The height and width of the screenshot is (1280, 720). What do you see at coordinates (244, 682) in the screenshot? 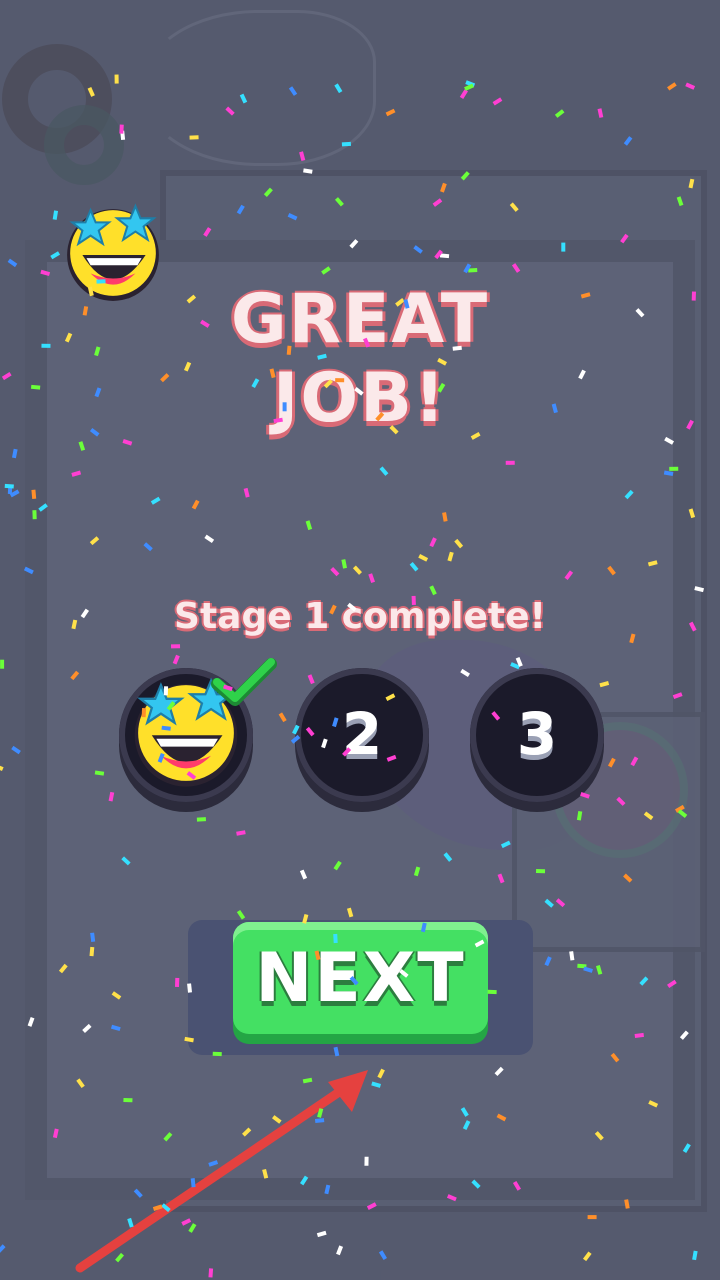
I see `checkmark-icon` at bounding box center [244, 682].